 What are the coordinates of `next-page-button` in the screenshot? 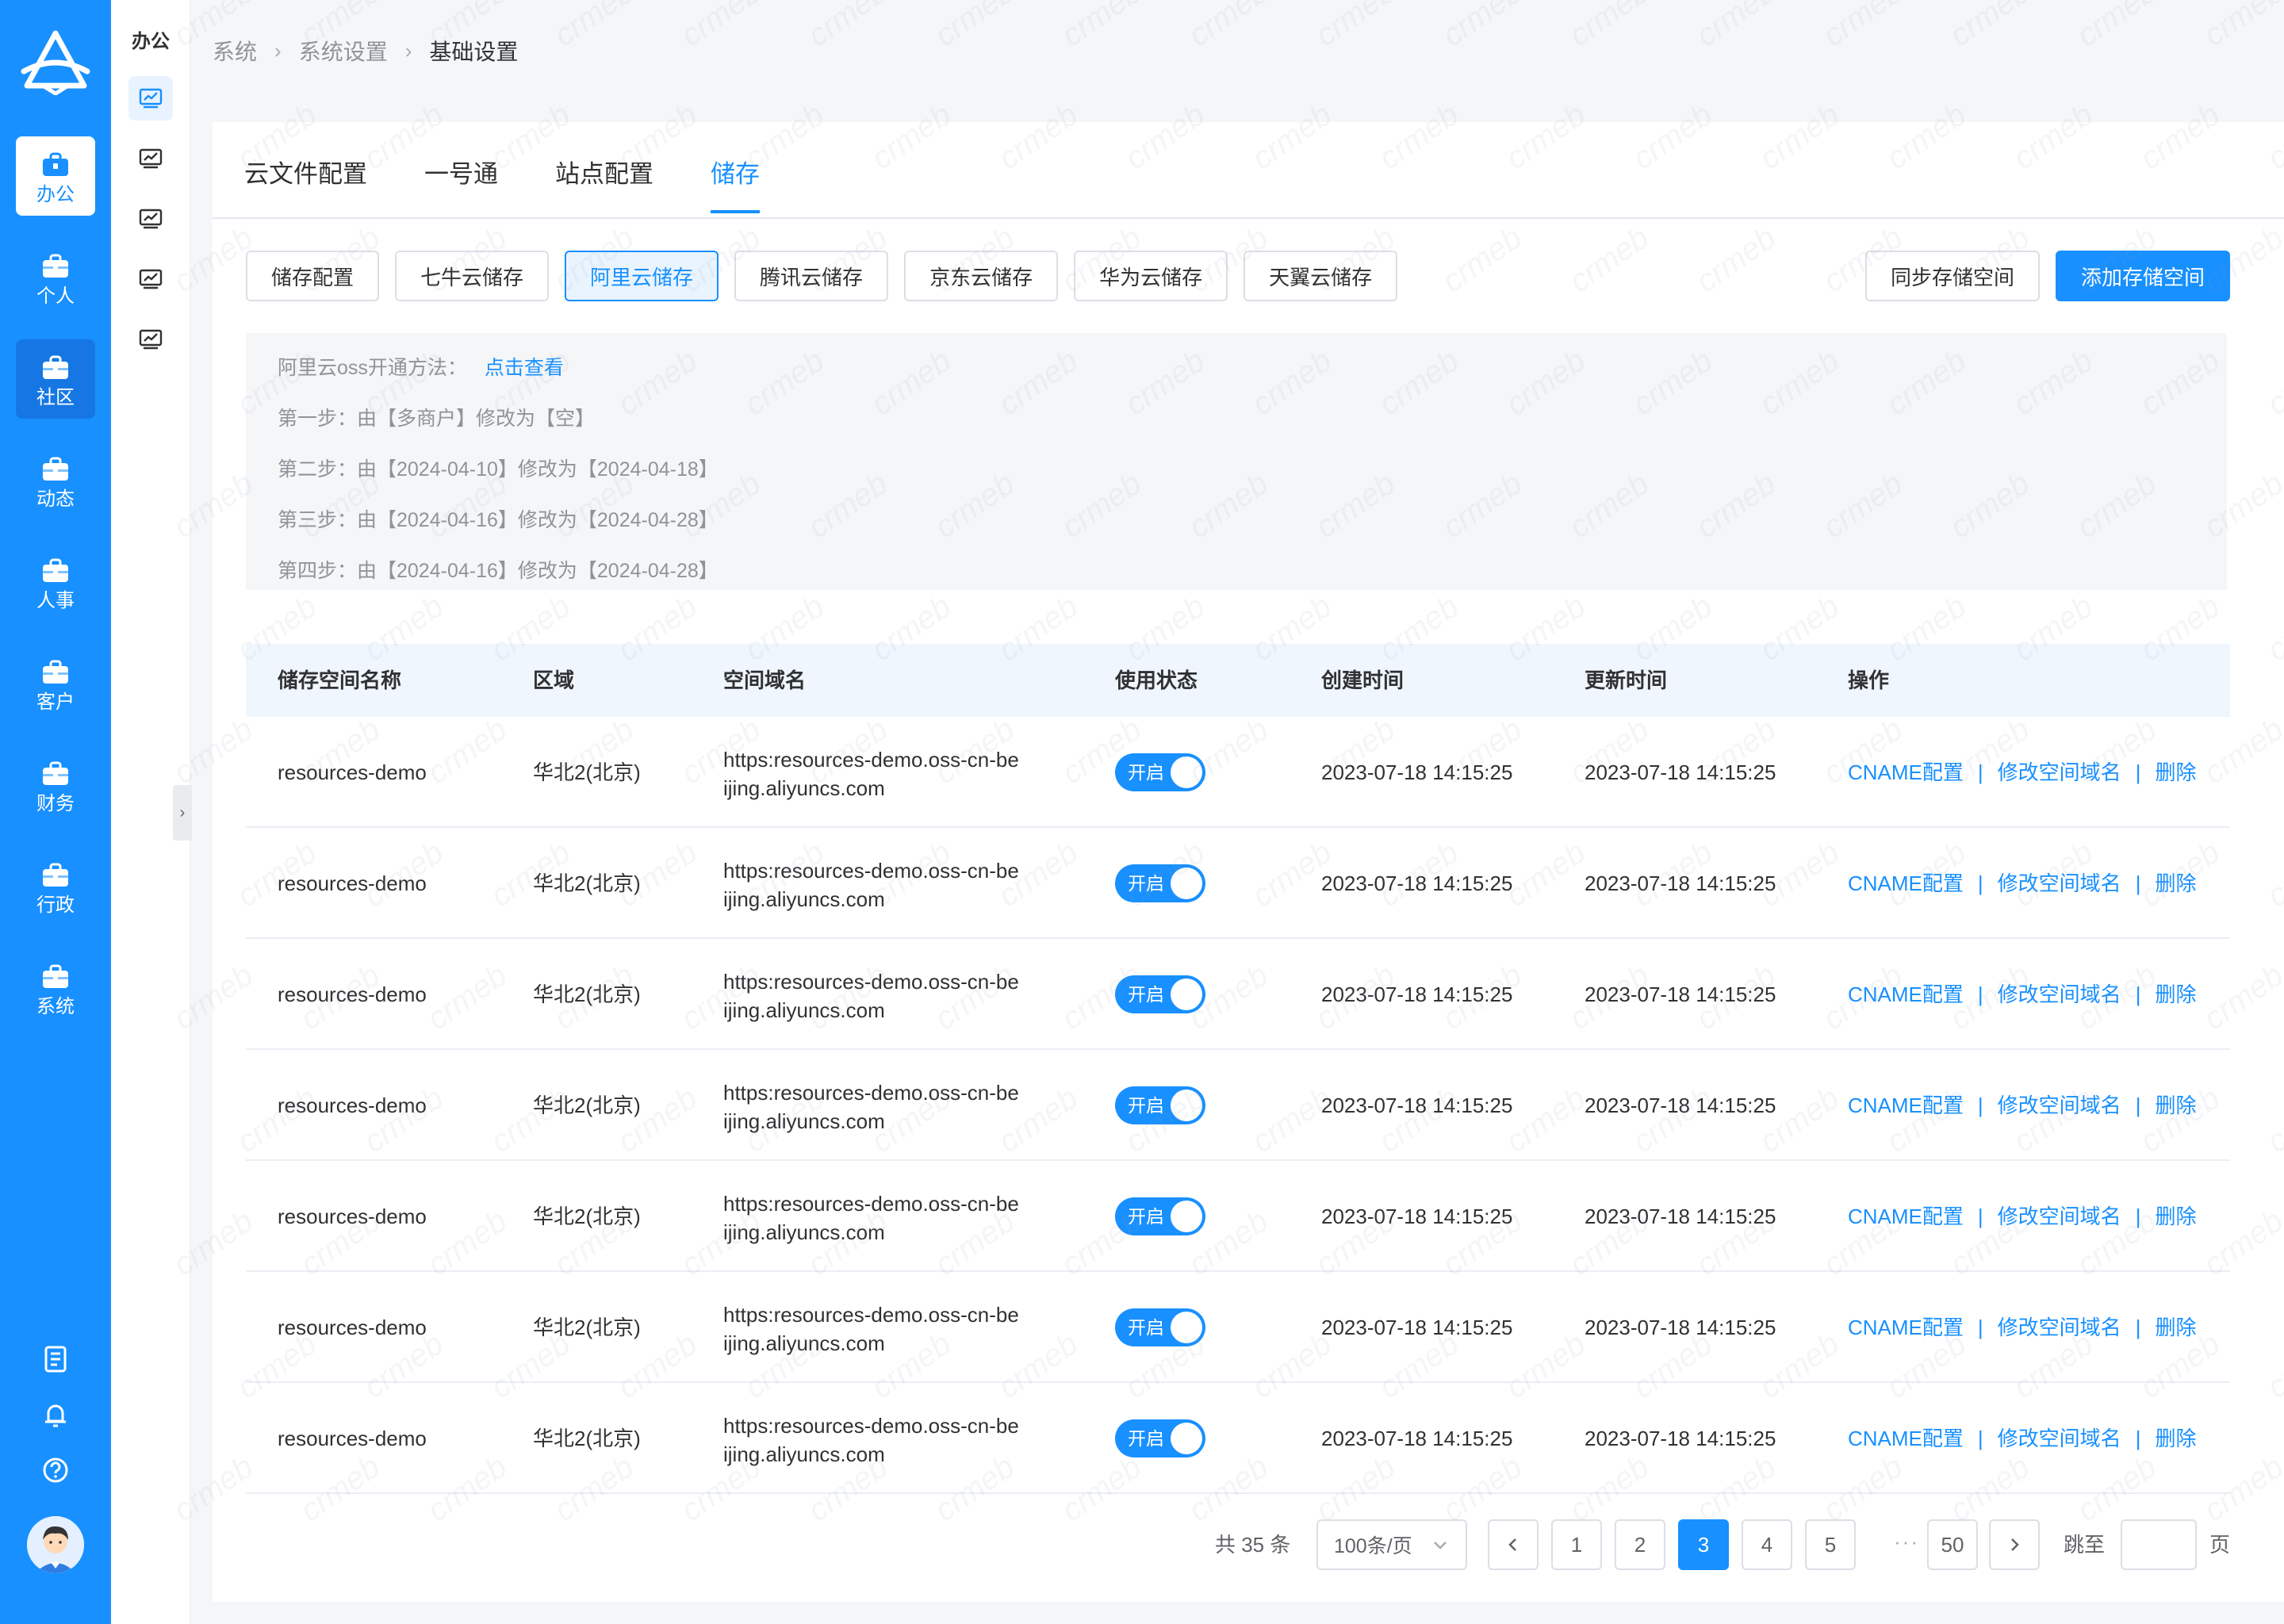 It's located at (2014, 1544).